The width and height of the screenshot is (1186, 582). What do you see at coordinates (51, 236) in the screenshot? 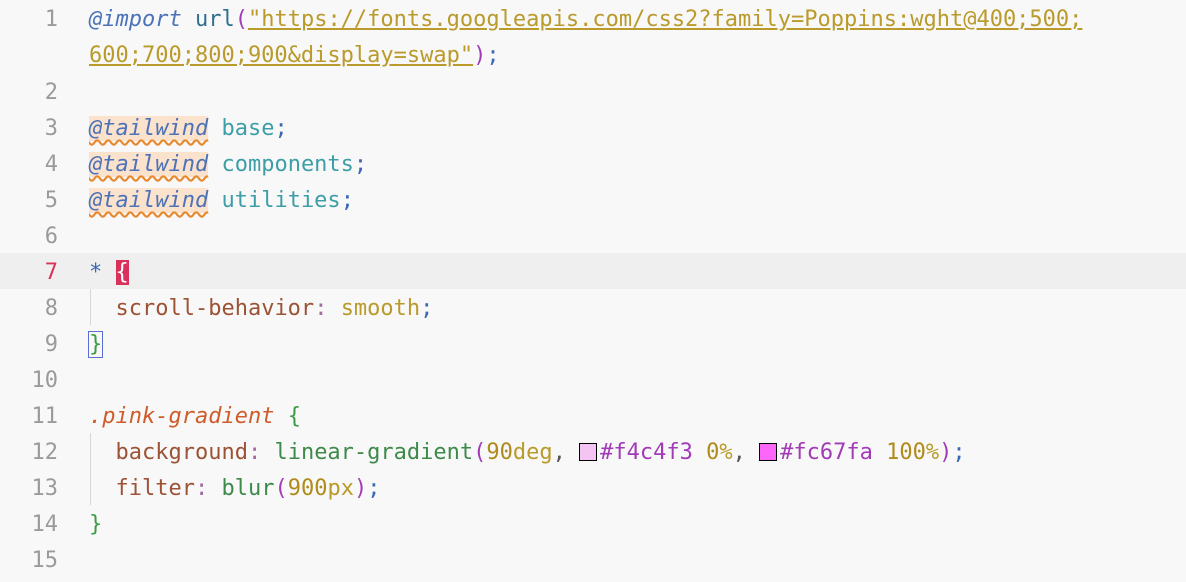
I see `line-number: 6` at bounding box center [51, 236].